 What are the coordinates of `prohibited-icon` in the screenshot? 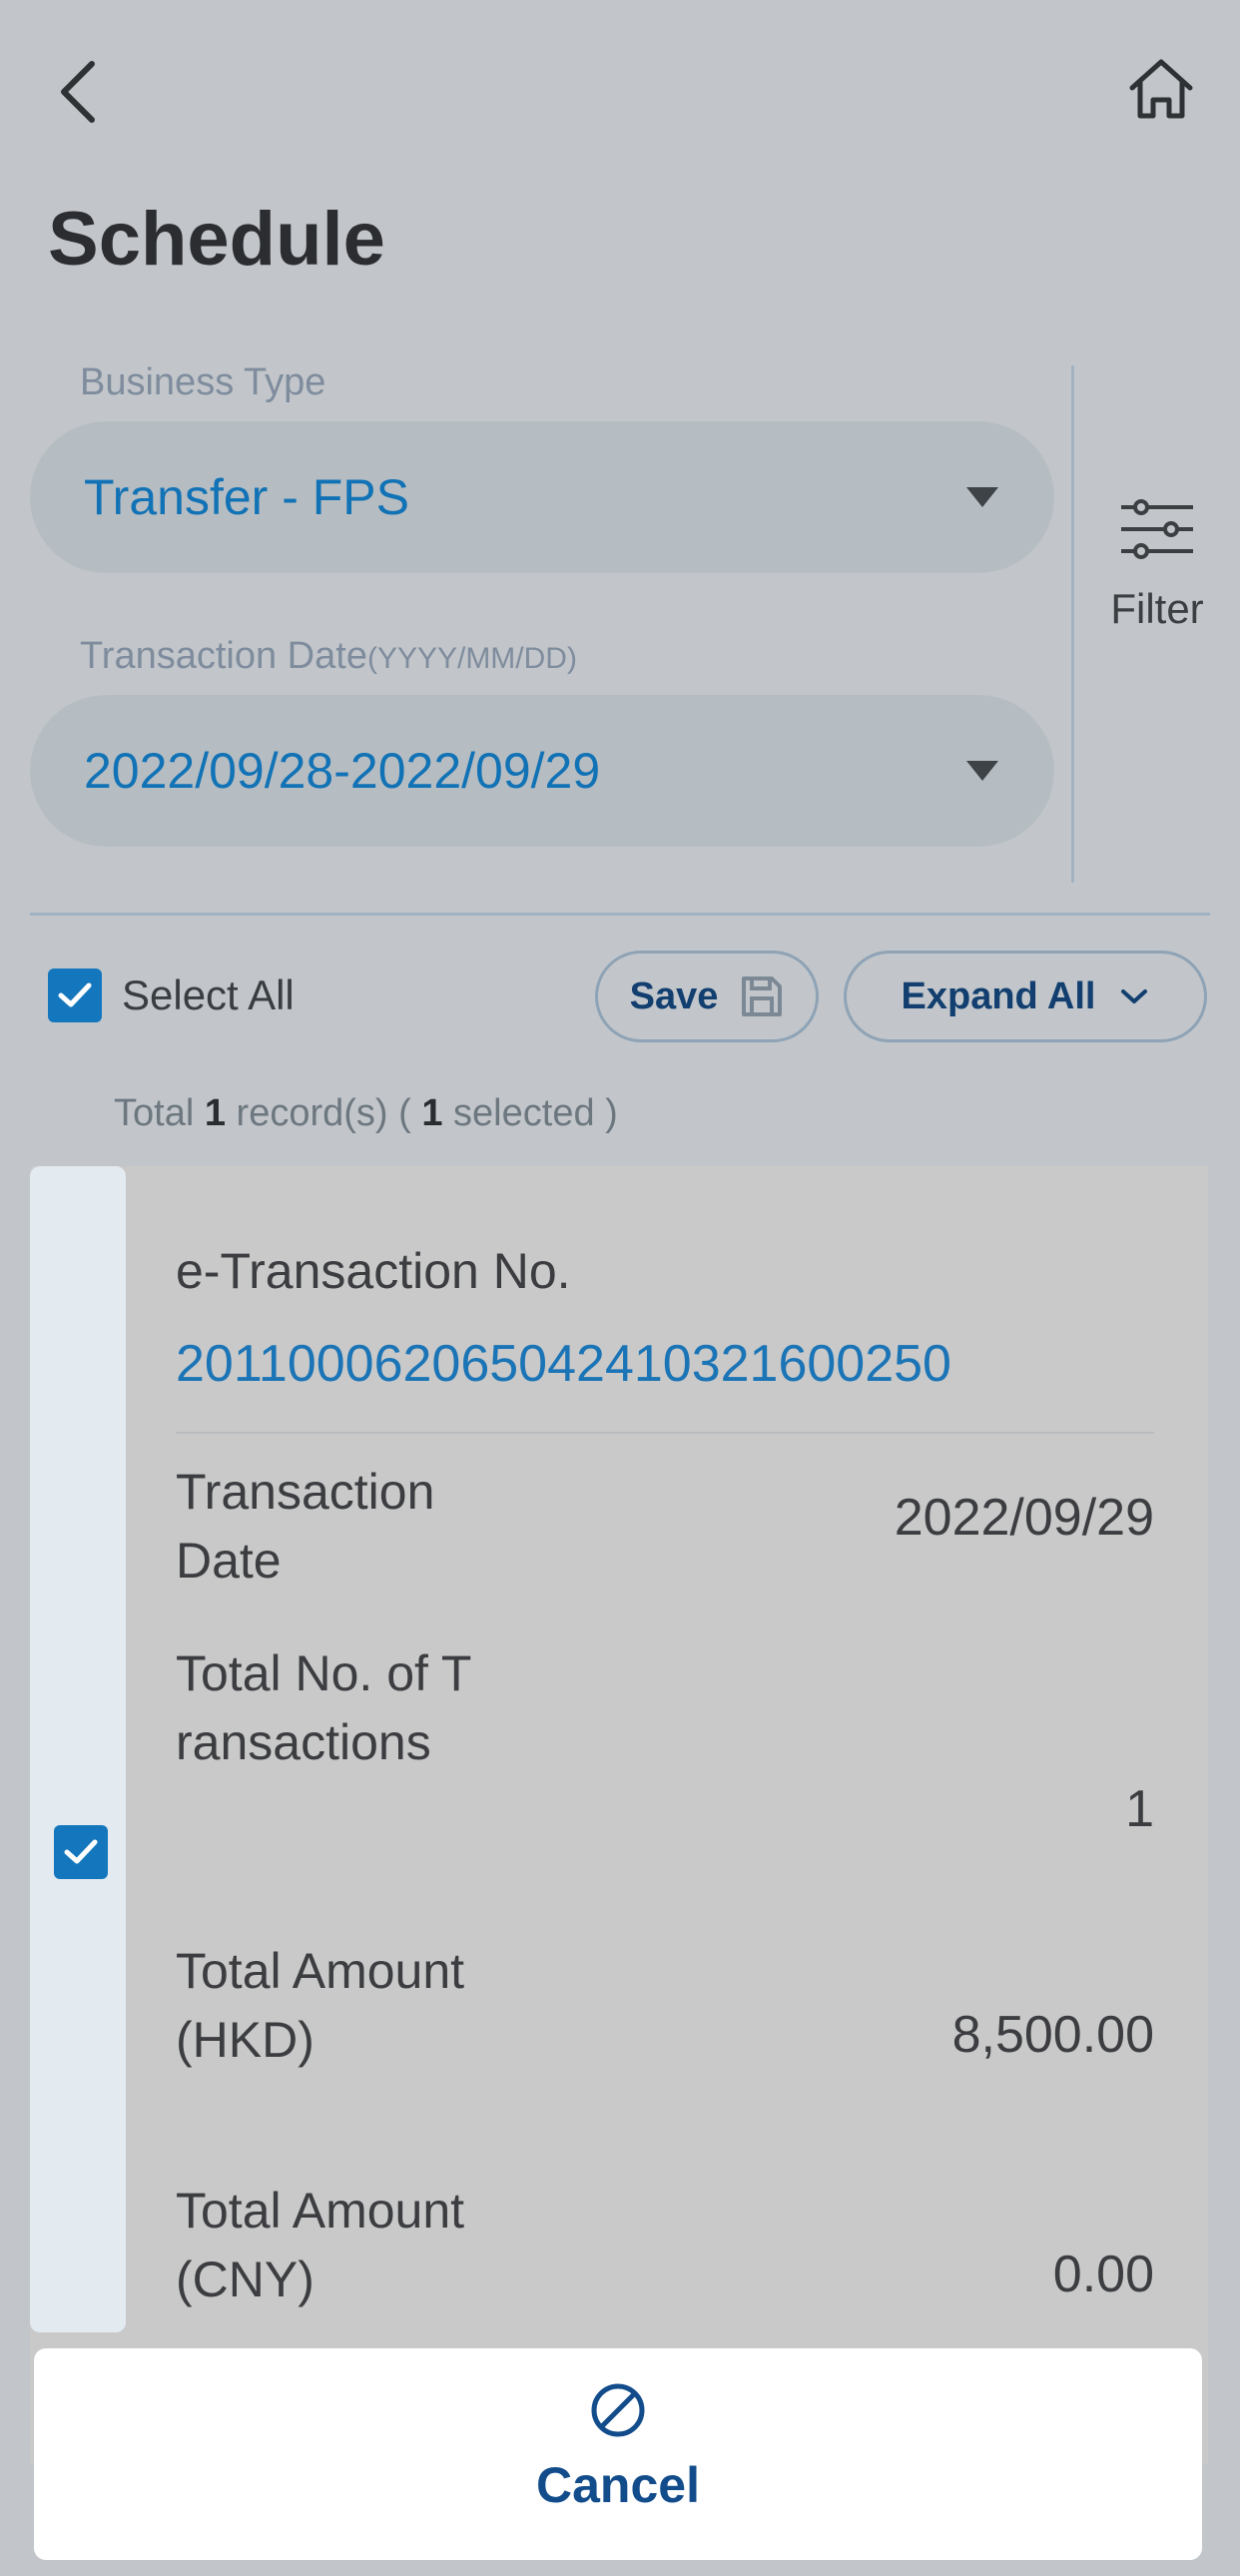 It's located at (618, 2410).